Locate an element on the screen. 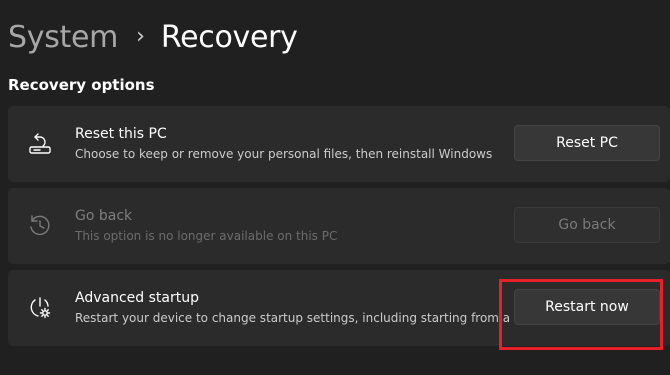 This screenshot has height=375, width=670. go-back-button: Go back is located at coordinates (587, 225).